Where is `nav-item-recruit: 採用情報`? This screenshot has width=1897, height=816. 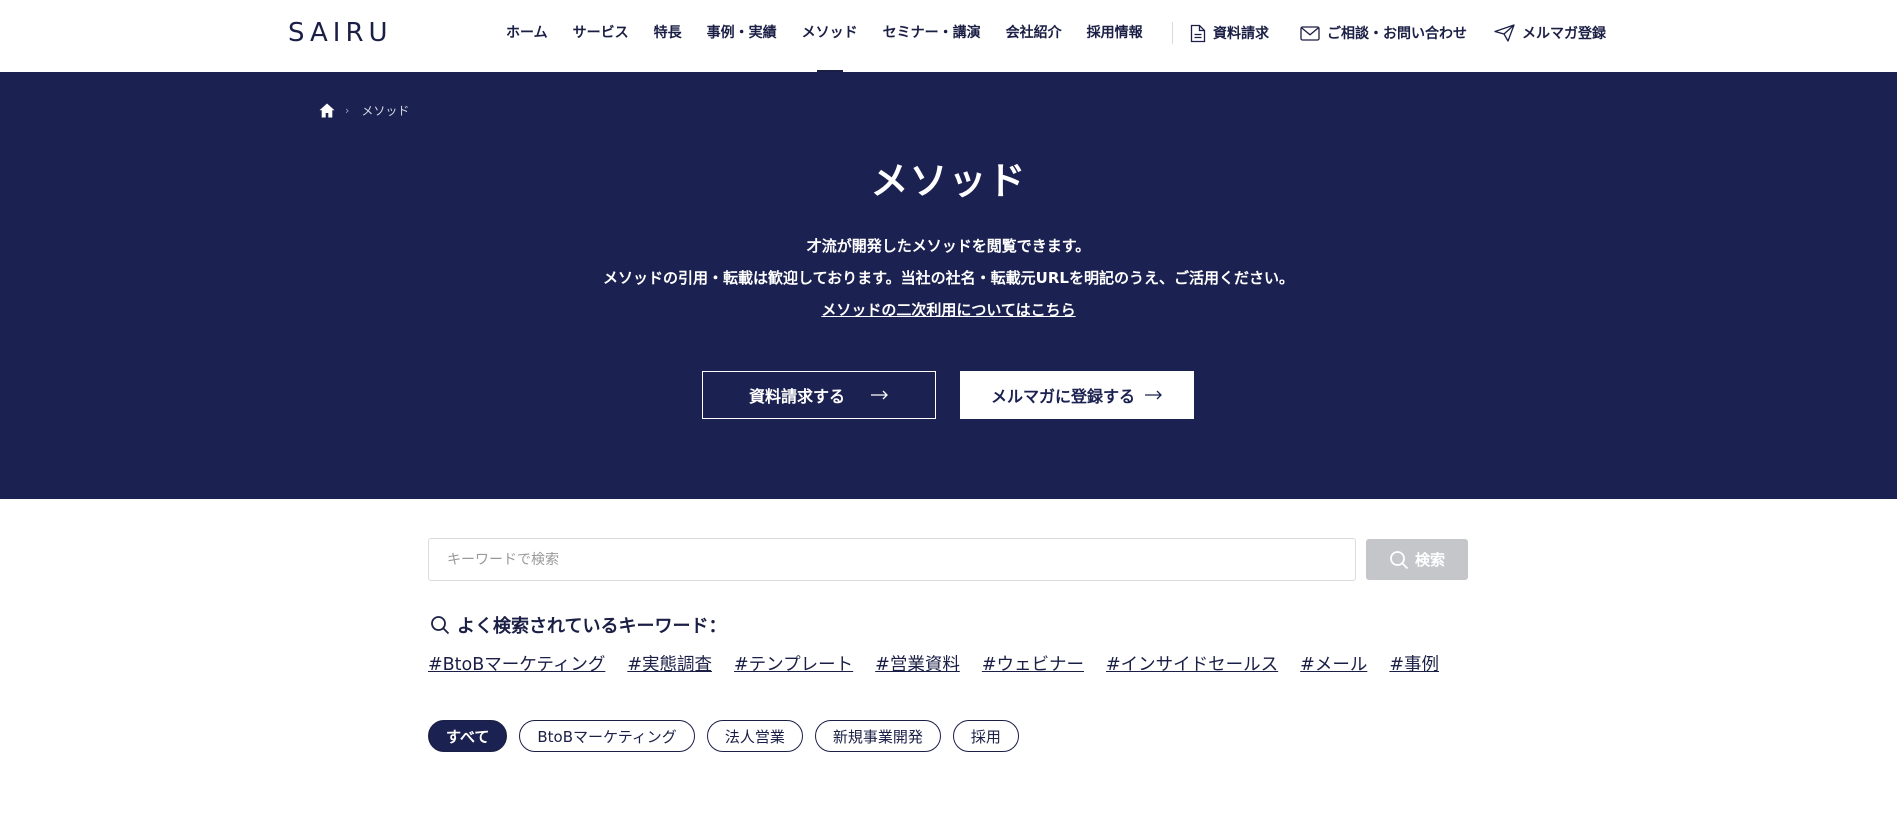
nav-item-recruit: 採用情報 is located at coordinates (1115, 36).